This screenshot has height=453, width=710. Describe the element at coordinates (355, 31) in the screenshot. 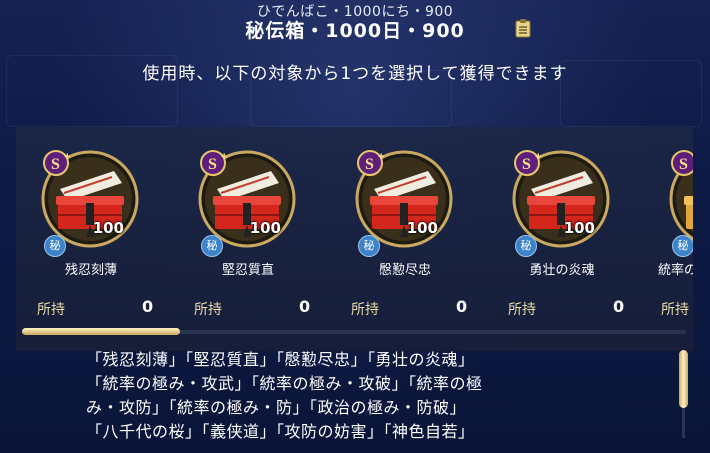

I see `page-title: 秘伝箱・1000日・900` at that location.